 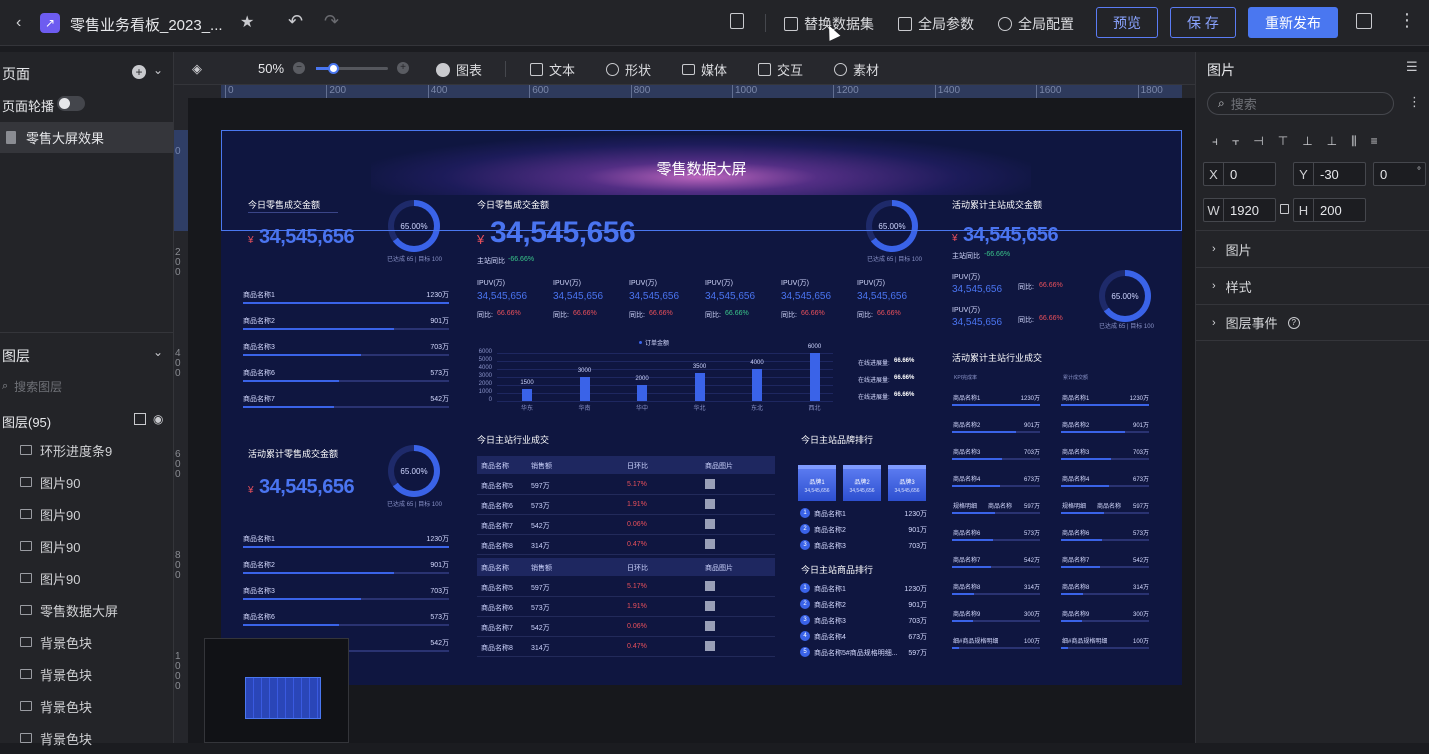 What do you see at coordinates (540, 588) in the screenshot?
I see `table-cell: 597万` at bounding box center [540, 588].